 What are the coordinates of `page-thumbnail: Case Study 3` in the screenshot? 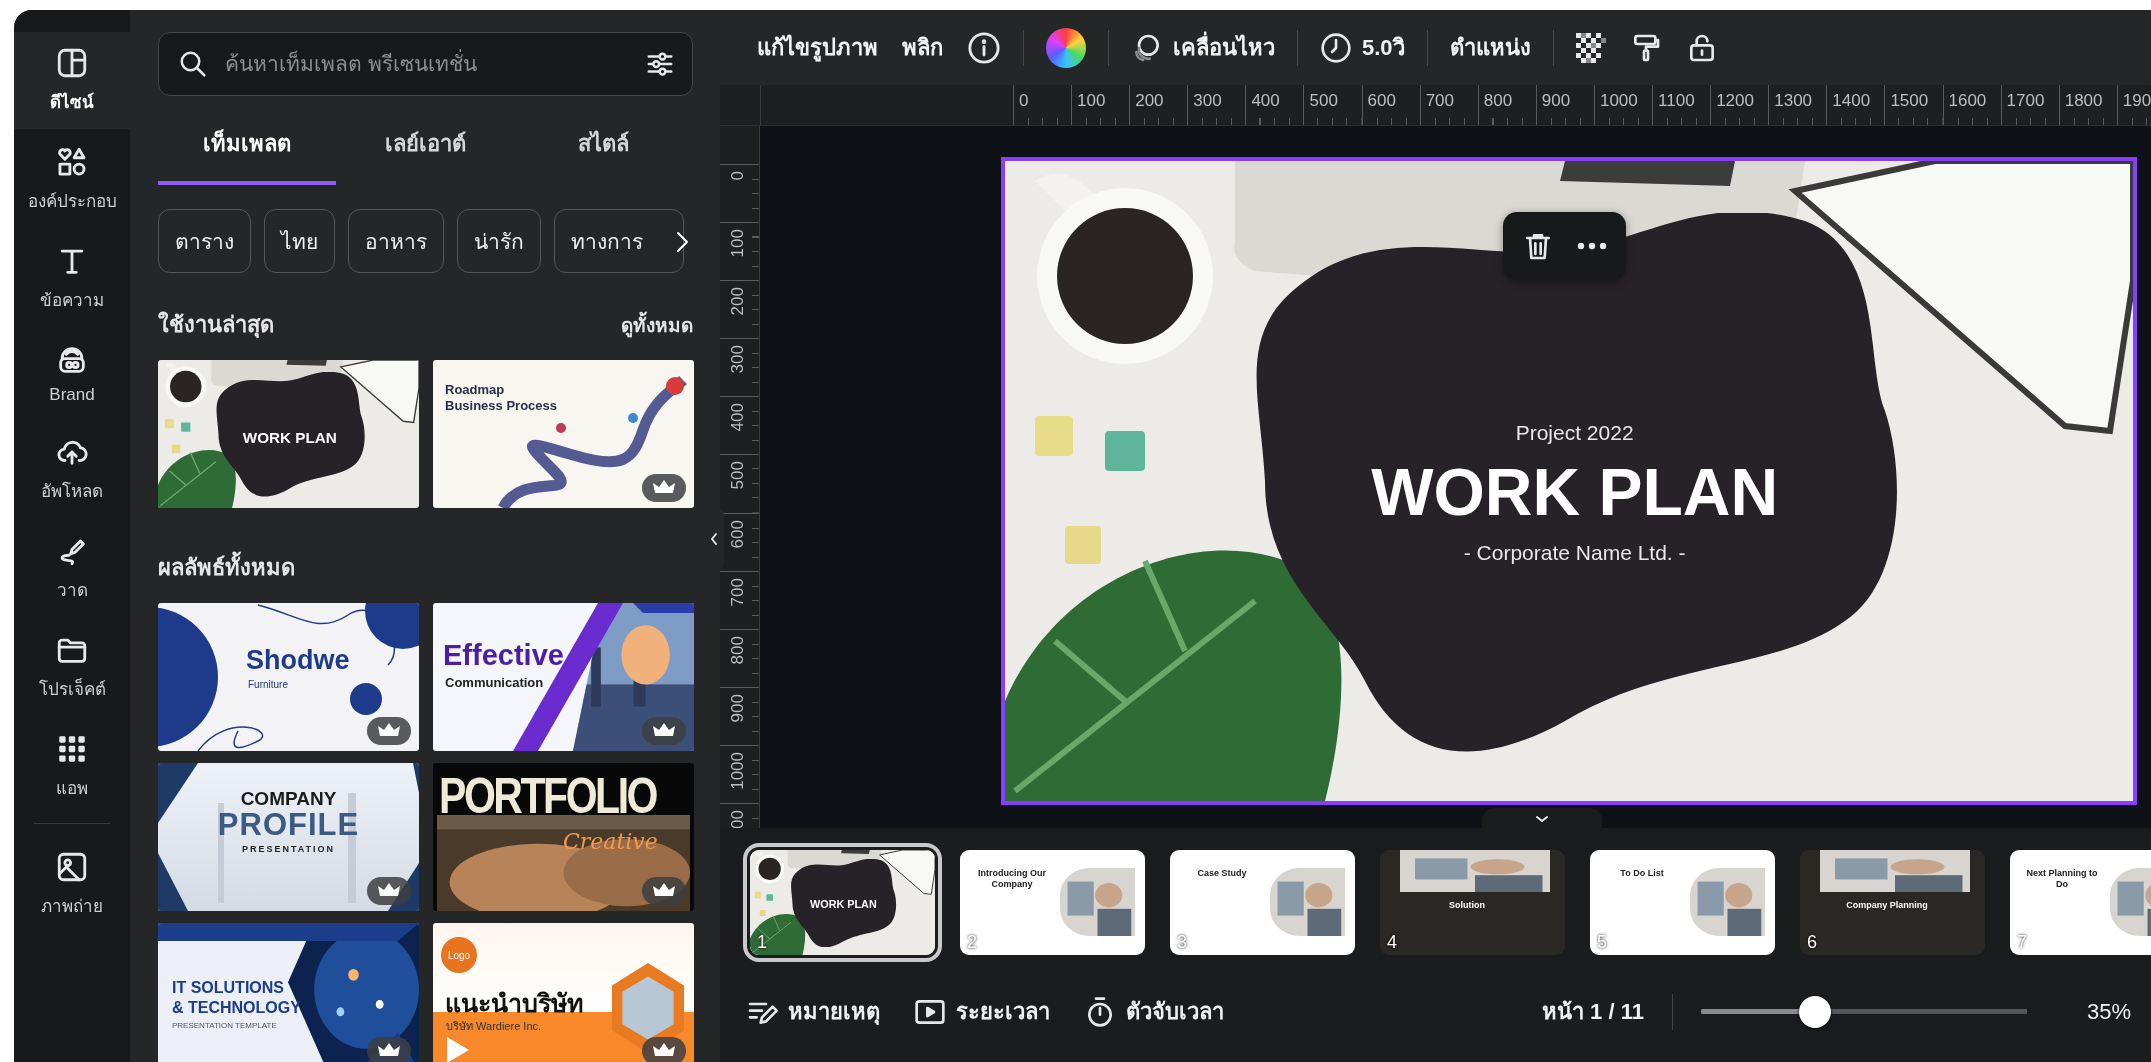 It's located at (1262, 902).